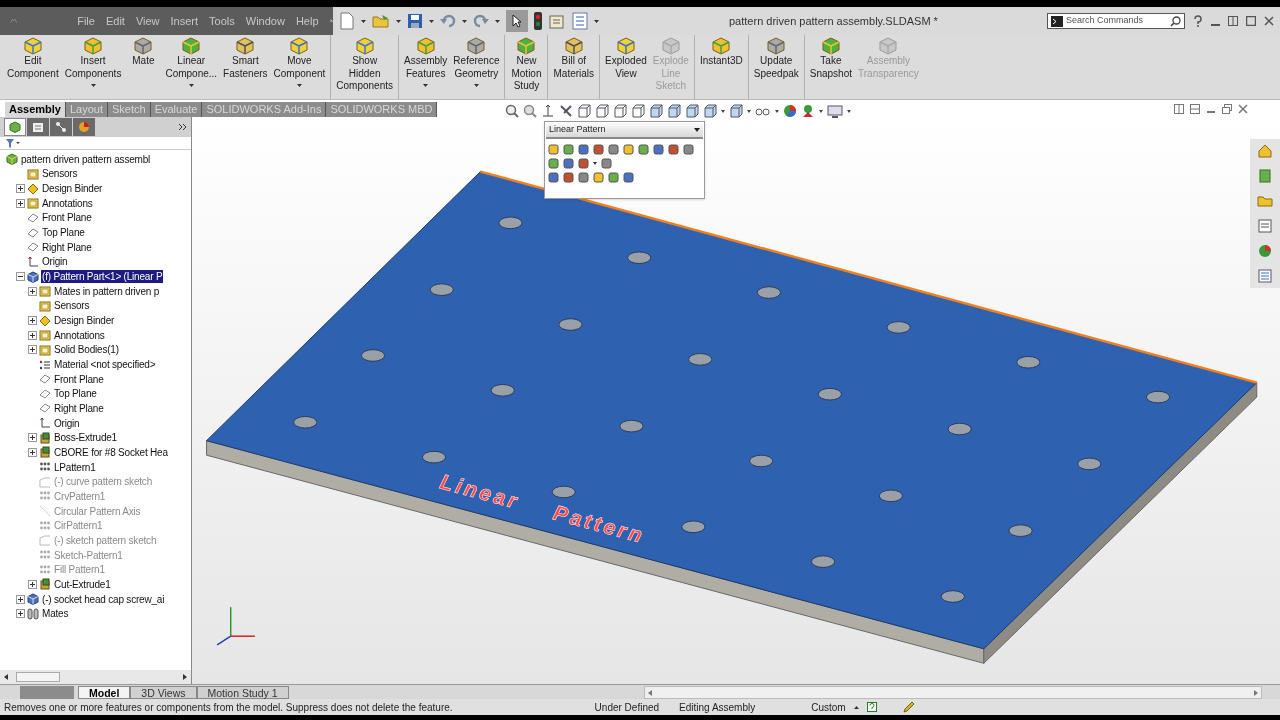 Image resolution: width=1280 pixels, height=720 pixels. I want to click on tree-item: Circular Pattern Axis, so click(97, 511).